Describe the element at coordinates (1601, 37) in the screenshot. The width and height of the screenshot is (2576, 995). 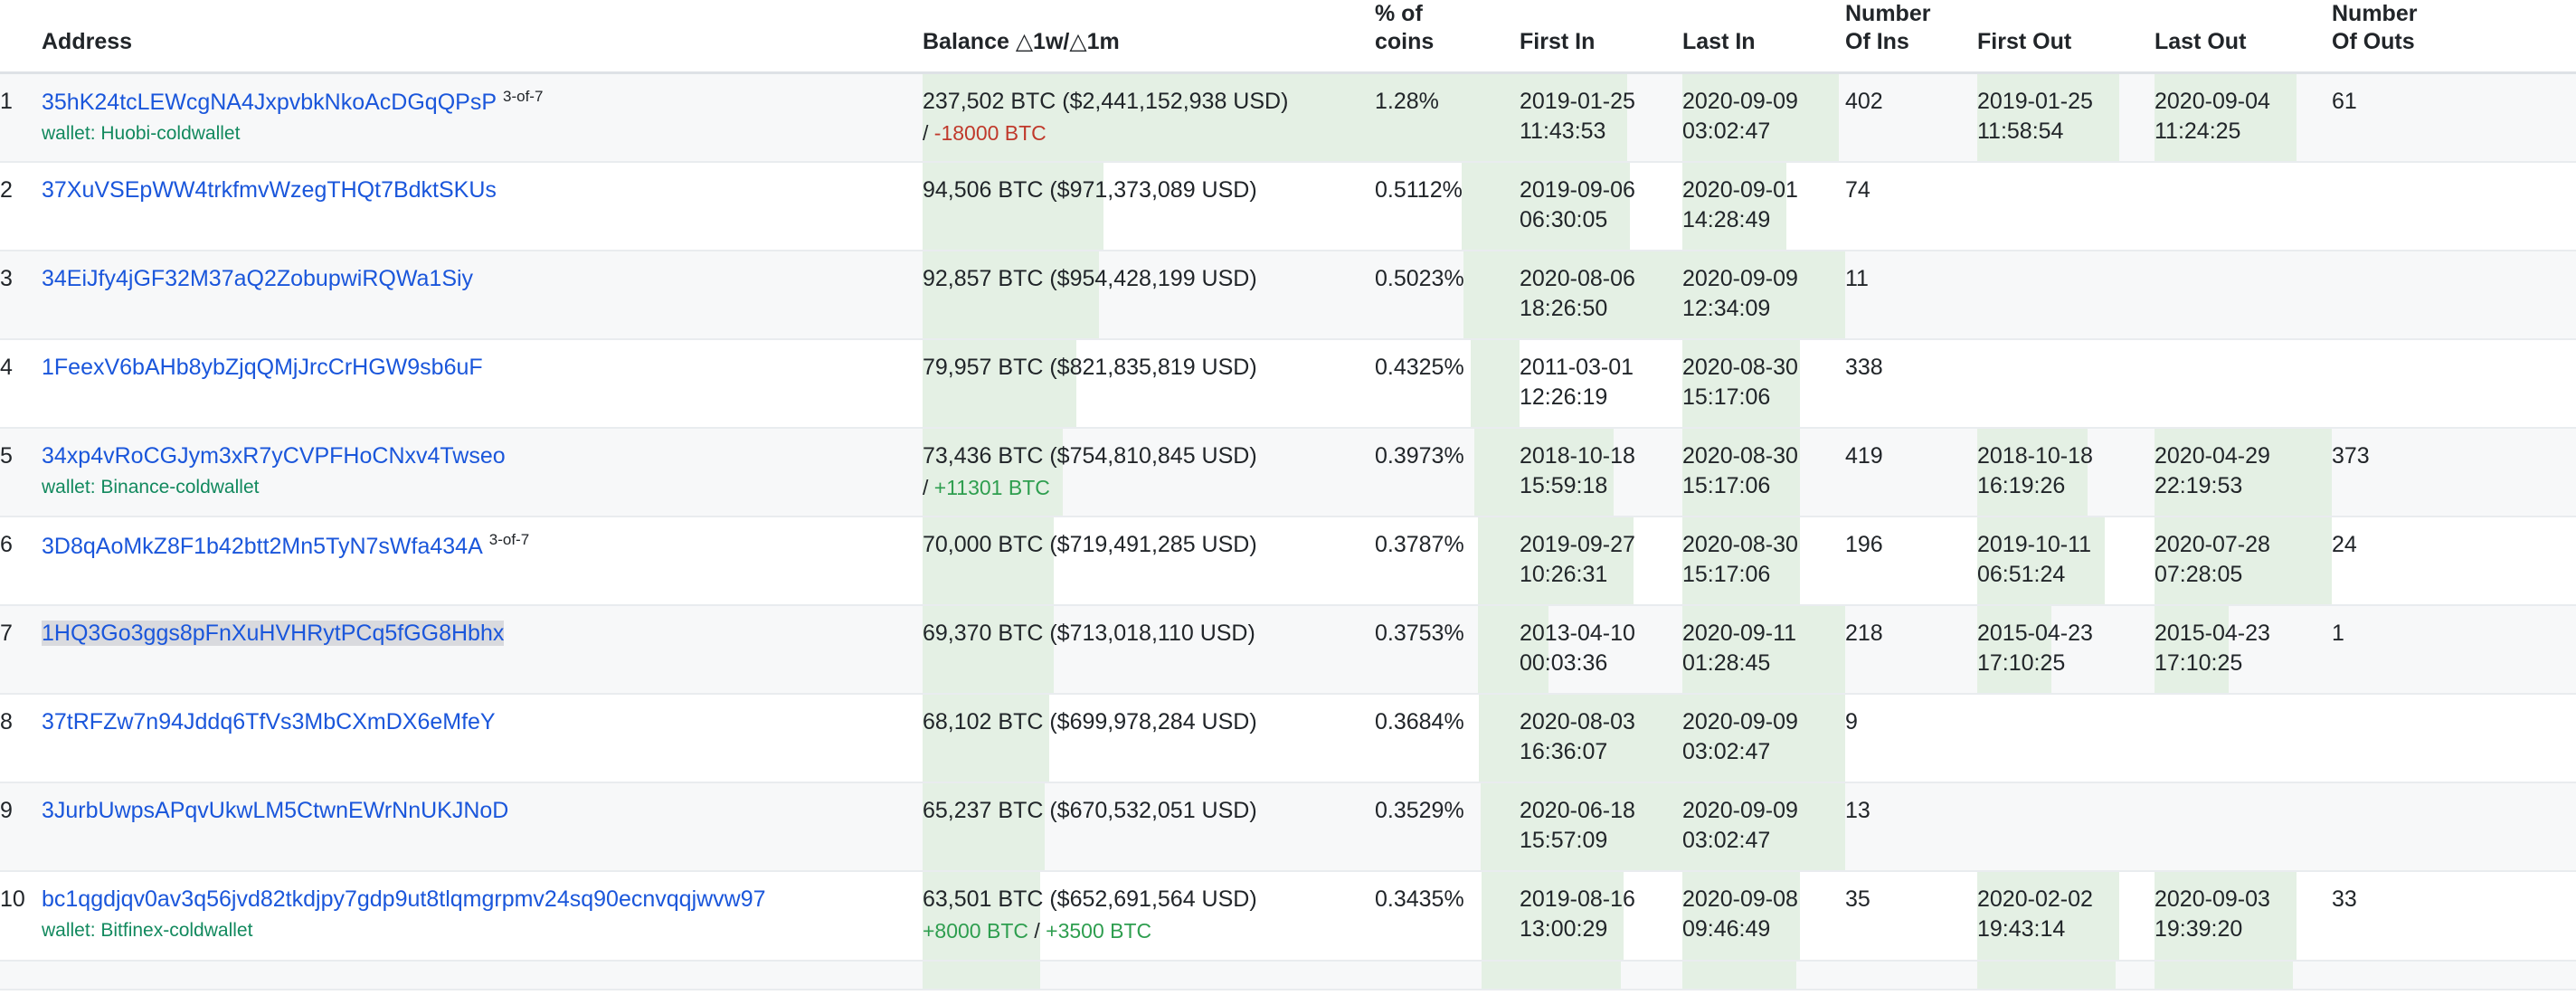
I see `column-header-first-in: First In` at that location.